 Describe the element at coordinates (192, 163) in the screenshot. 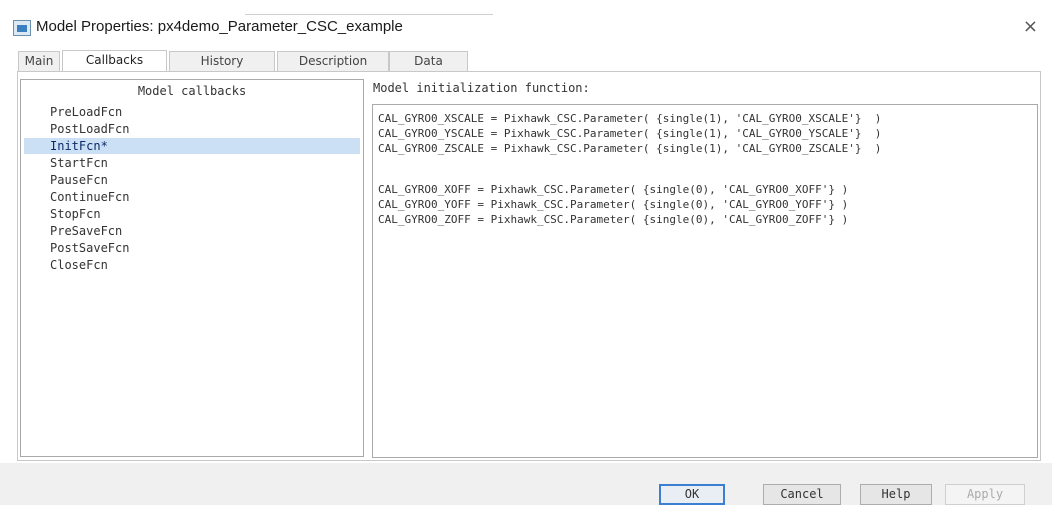

I see `list-item-startfcn: StartFcn` at that location.